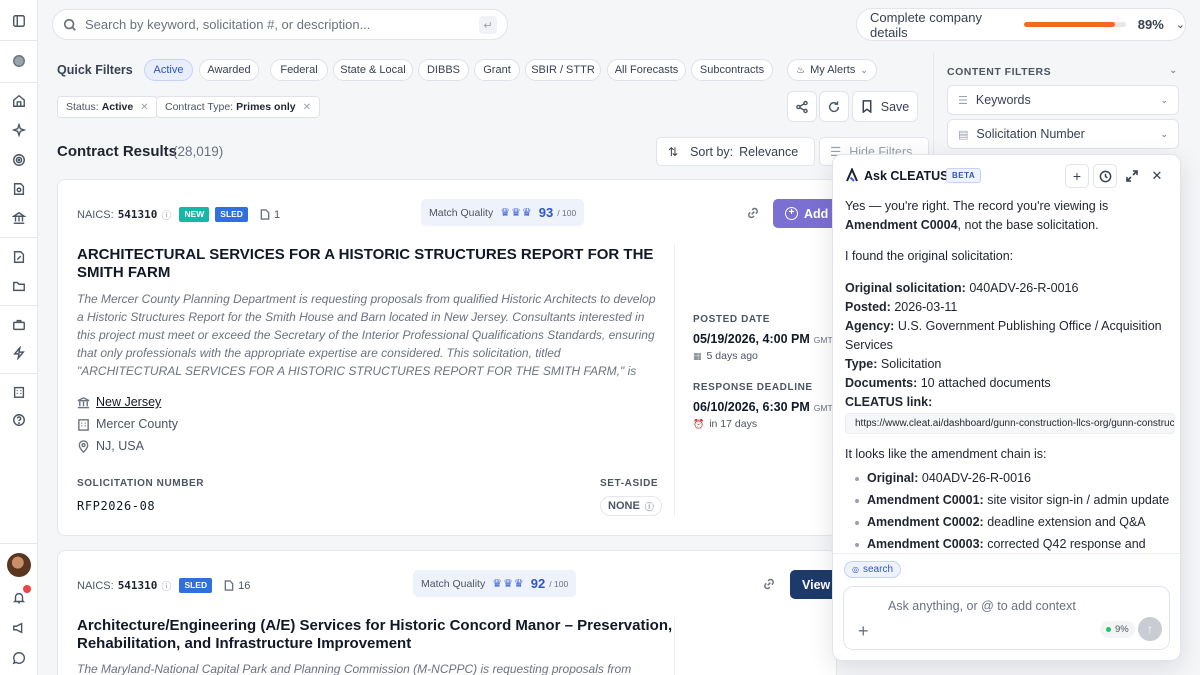 This screenshot has height=675, width=1200. I want to click on solicitation-number-filter: ▤ Solicitation Number ⌄, so click(1063, 134).